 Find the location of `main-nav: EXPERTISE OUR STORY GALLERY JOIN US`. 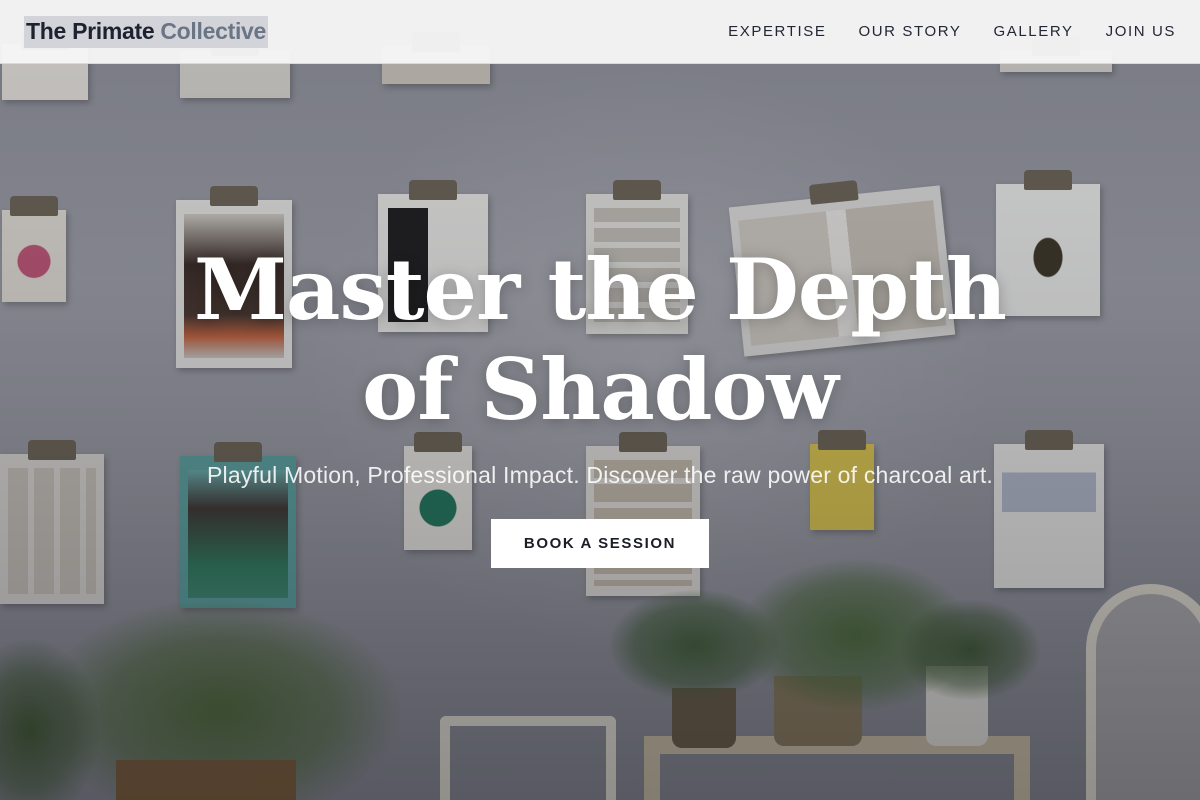

main-nav: EXPERTISE OUR STORY GALLERY JOIN US is located at coordinates (952, 31).